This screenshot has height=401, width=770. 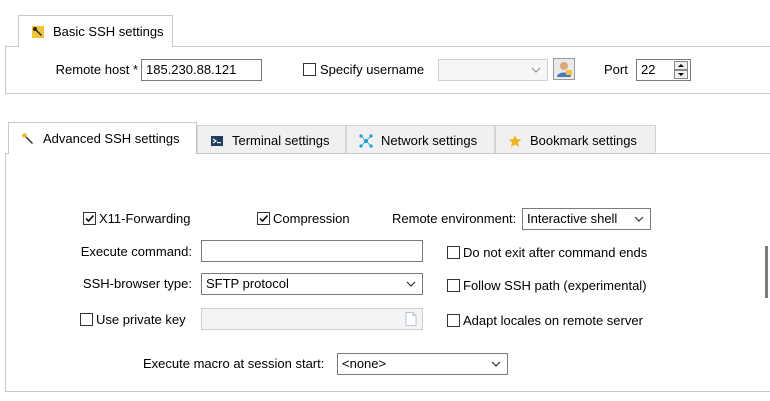 I want to click on follow-ssh-path-checkbox, so click(x=453, y=285).